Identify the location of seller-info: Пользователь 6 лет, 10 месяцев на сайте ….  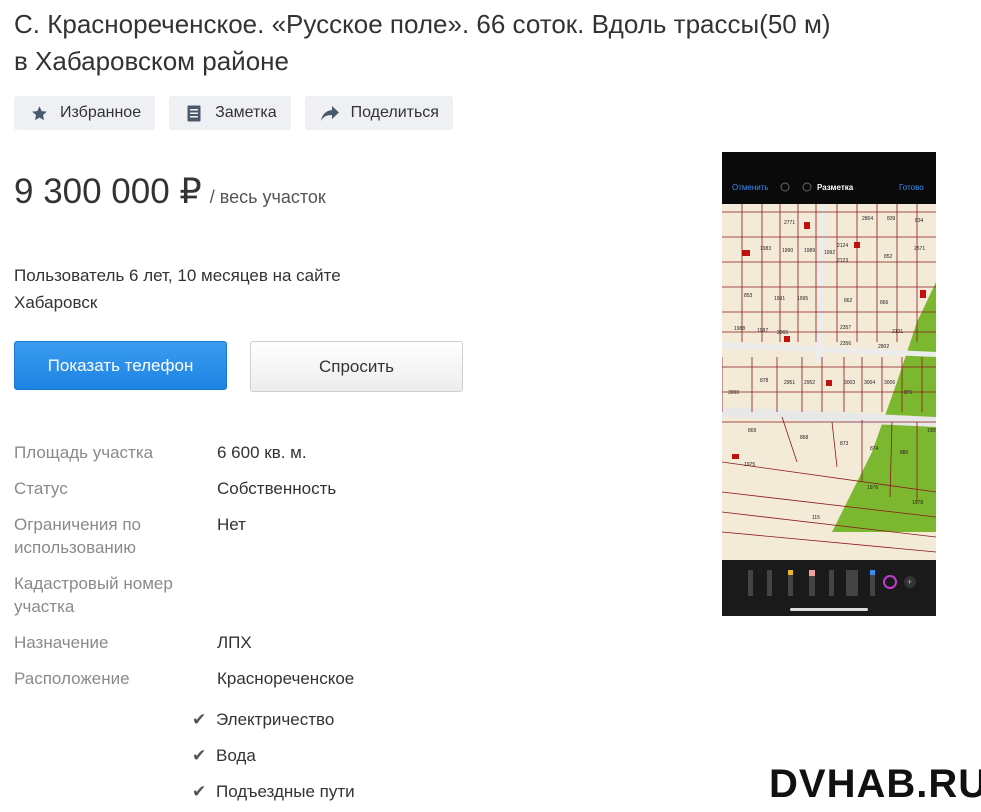
(177, 289).